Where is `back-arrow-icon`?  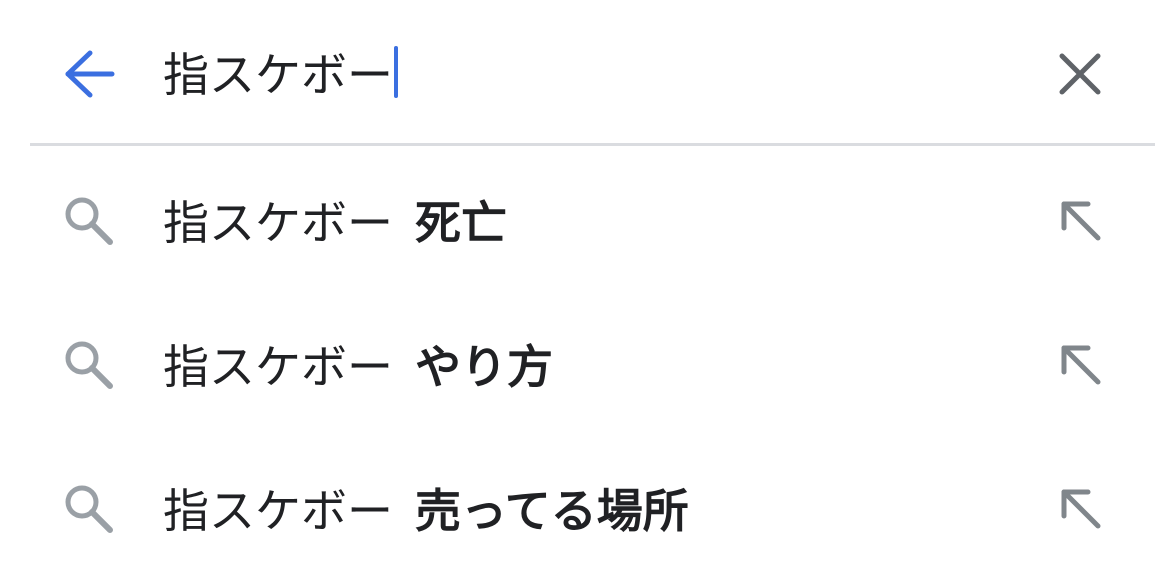
back-arrow-icon is located at coordinates (90, 74).